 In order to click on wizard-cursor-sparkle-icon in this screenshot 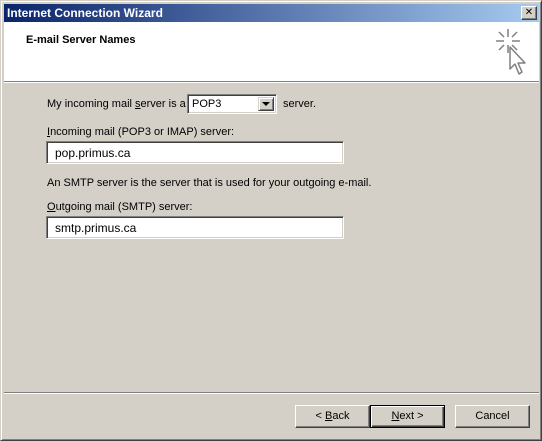, I will do `click(511, 52)`.